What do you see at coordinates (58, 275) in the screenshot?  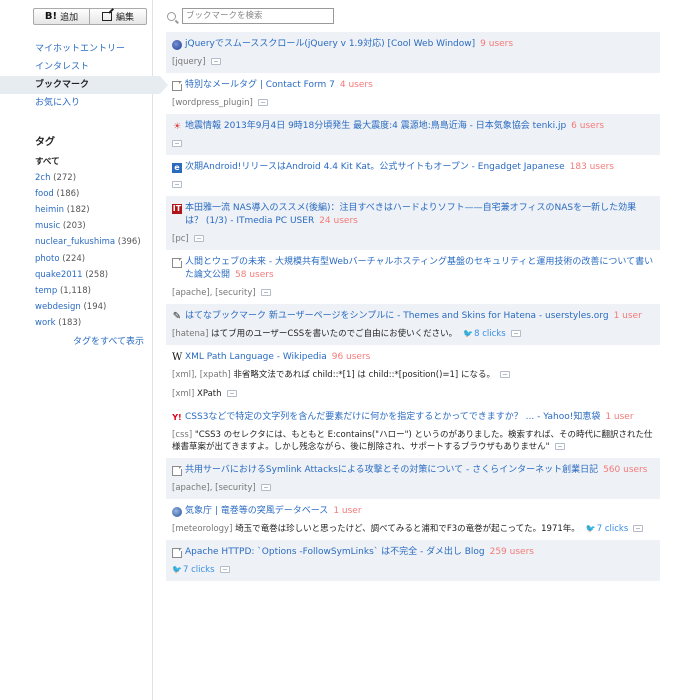 I see `tag-name: quake2011` at bounding box center [58, 275].